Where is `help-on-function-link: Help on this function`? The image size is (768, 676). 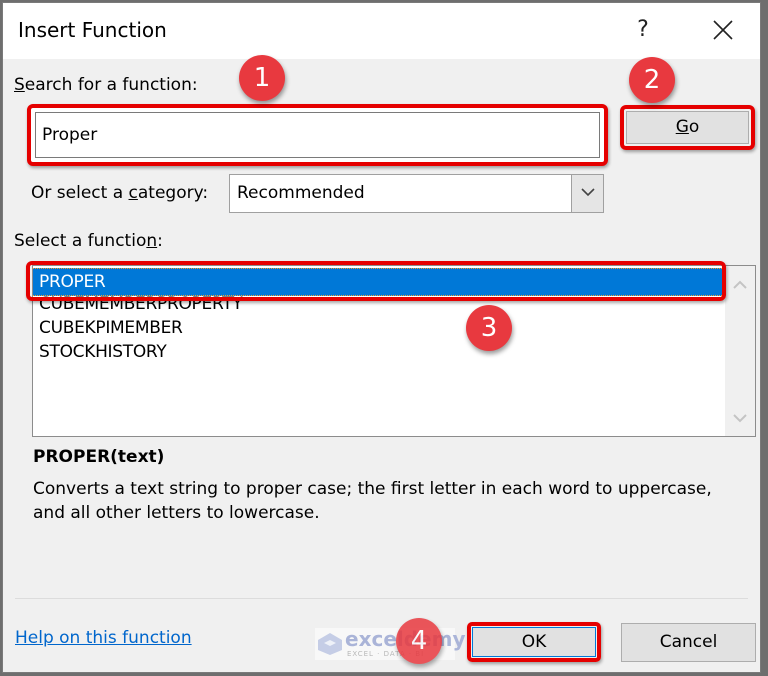
help-on-function-link: Help on this function is located at coordinates (103, 638).